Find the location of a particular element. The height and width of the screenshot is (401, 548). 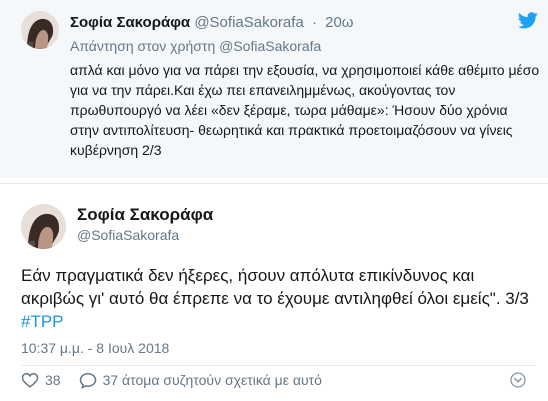

heart-icon is located at coordinates (30, 380).